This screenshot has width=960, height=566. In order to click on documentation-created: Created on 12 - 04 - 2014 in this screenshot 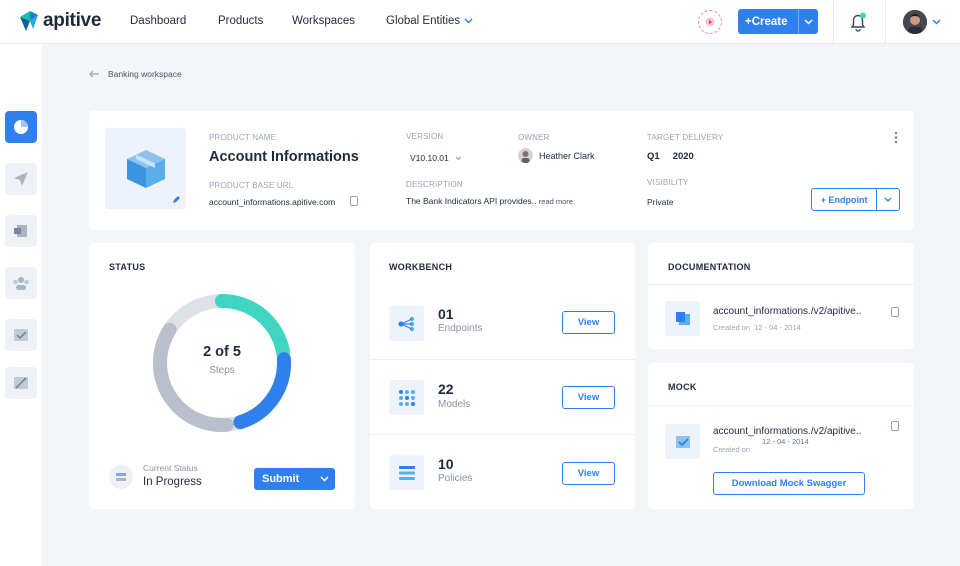, I will do `click(757, 327)`.